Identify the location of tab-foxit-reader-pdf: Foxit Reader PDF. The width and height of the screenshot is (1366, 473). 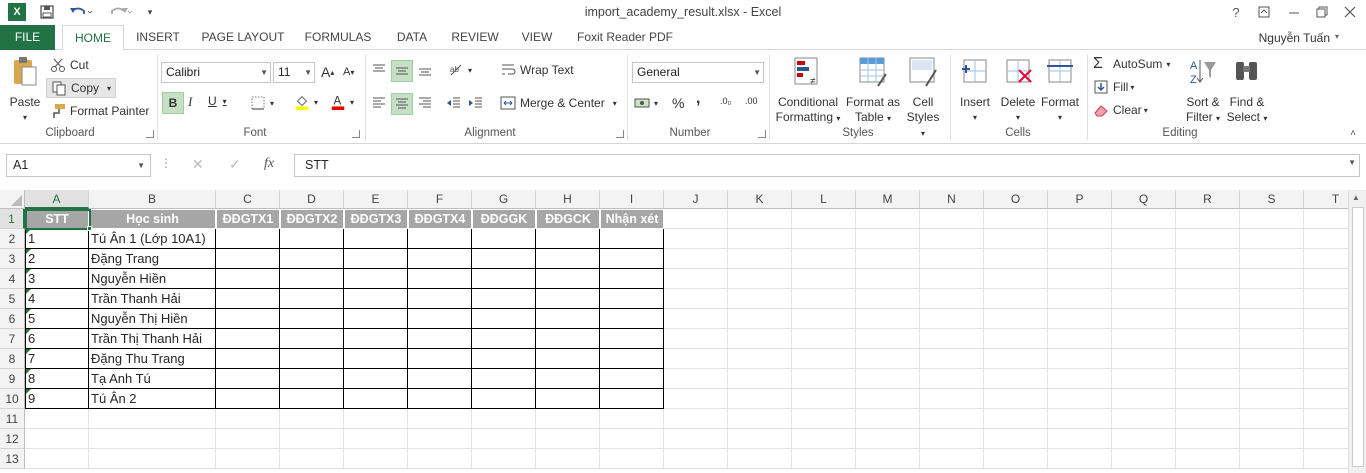
(625, 37).